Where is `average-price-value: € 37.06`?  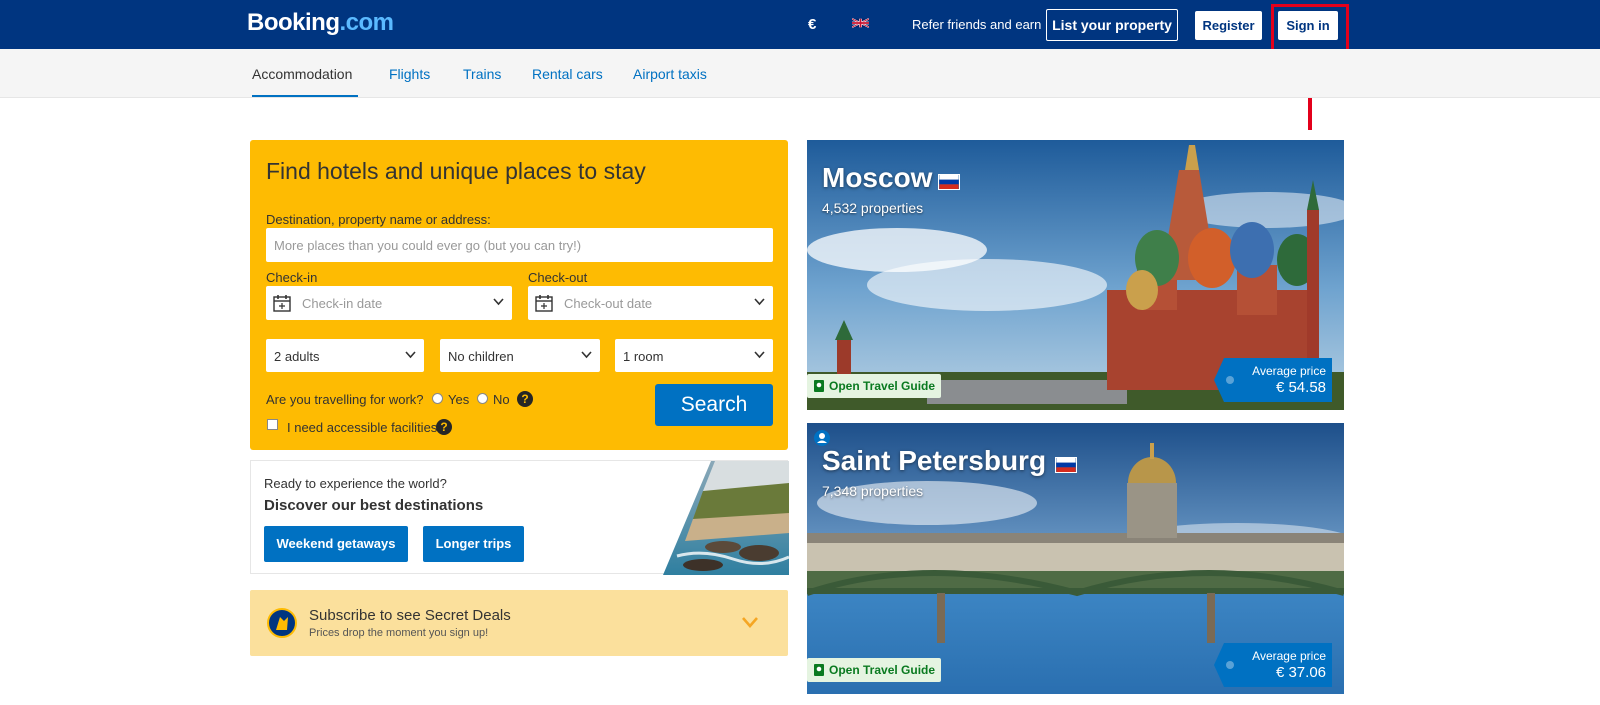
average-price-value: € 37.06 is located at coordinates (1300, 672).